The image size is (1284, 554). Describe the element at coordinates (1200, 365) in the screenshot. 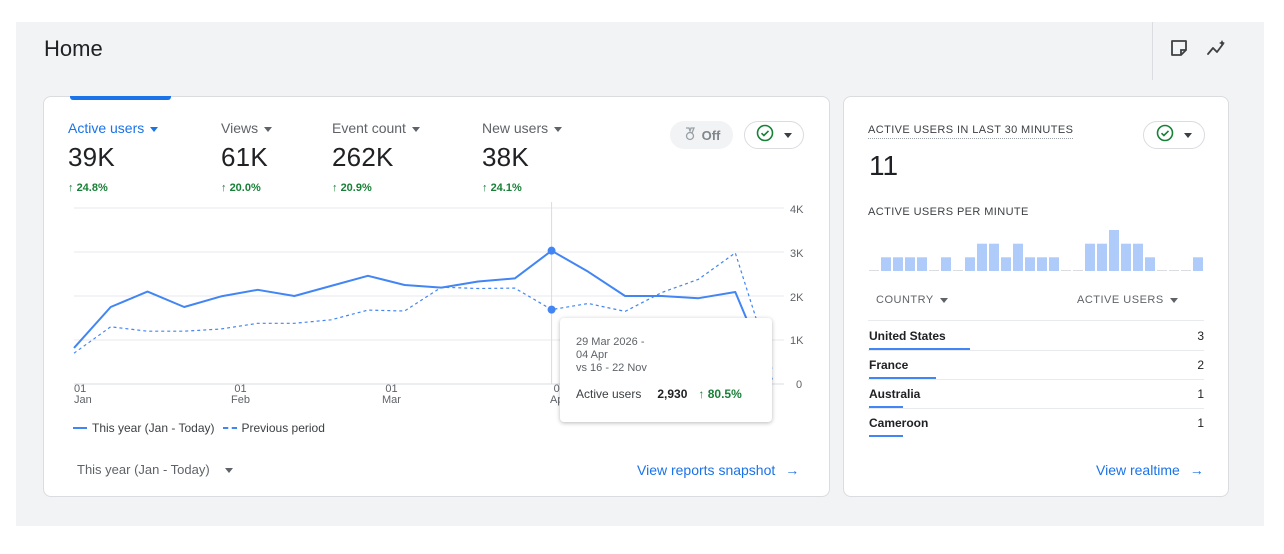

I see `country-users: 2` at that location.